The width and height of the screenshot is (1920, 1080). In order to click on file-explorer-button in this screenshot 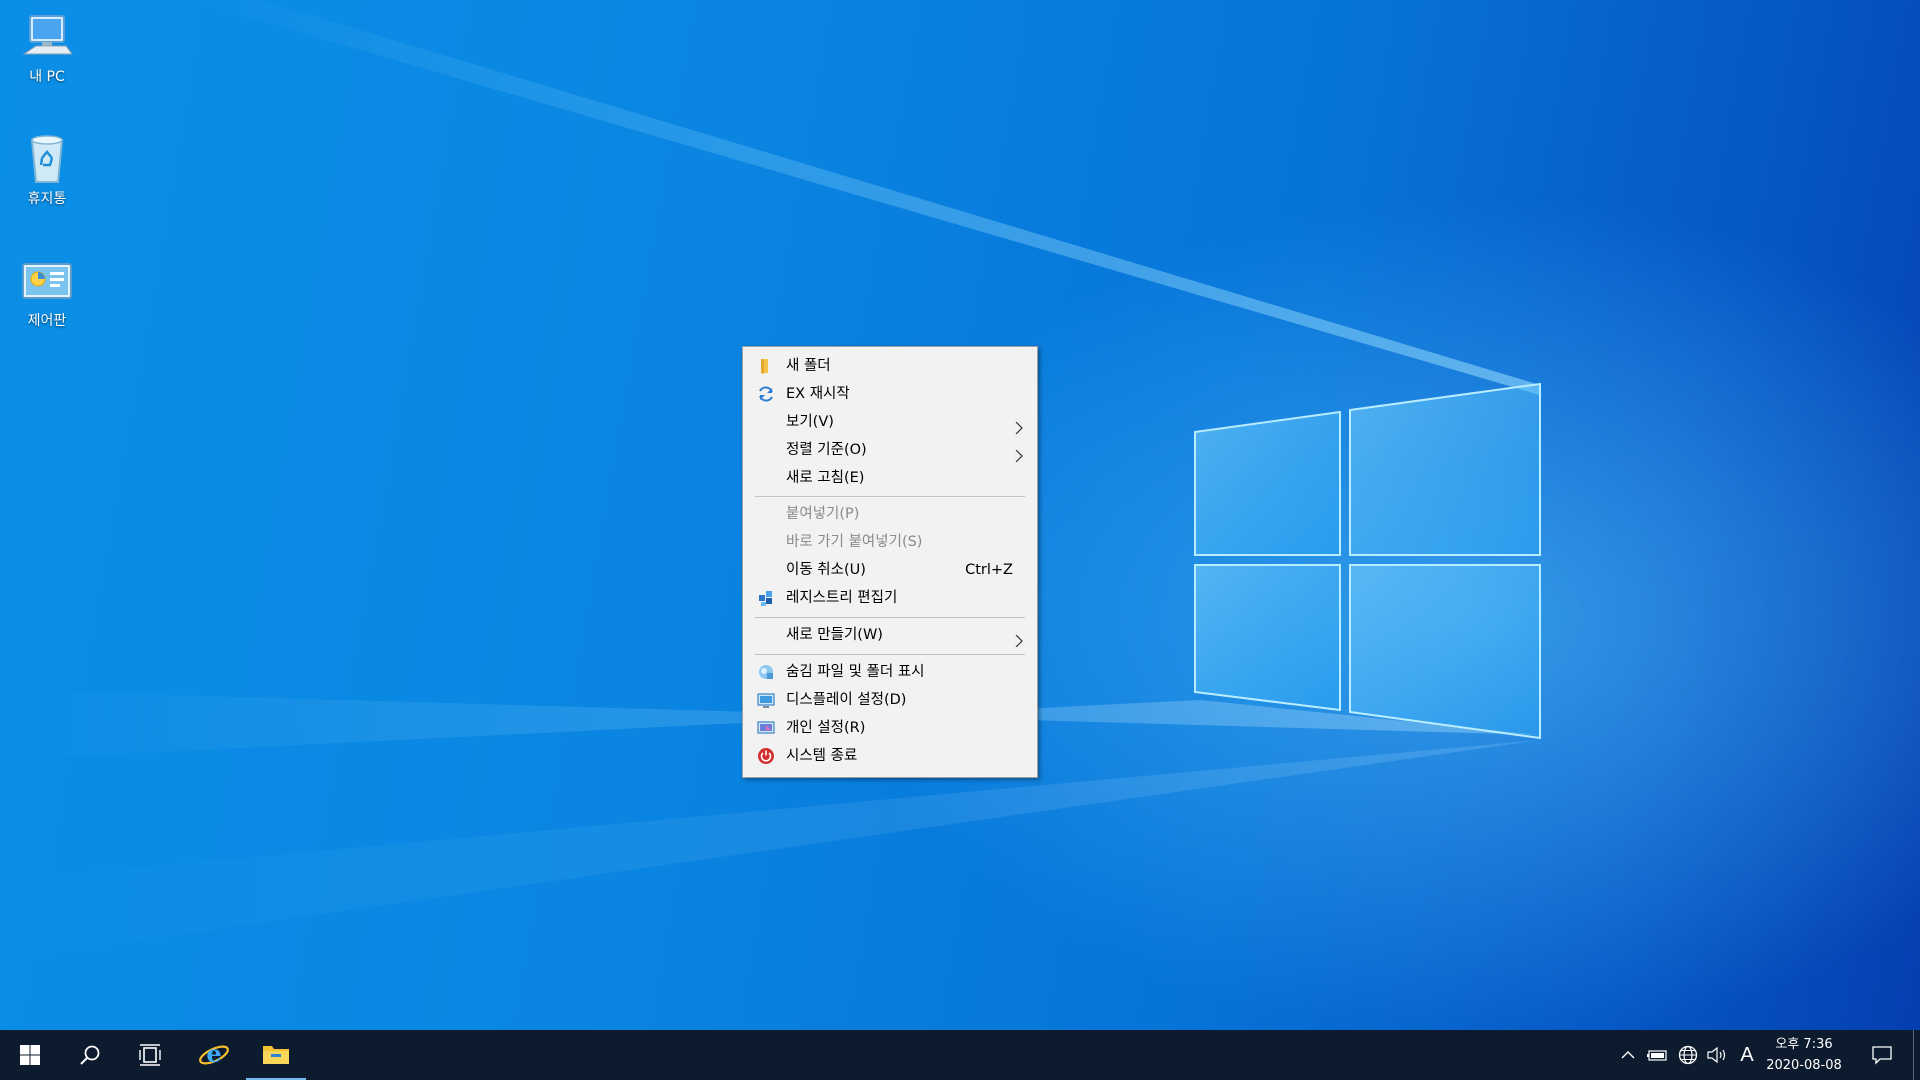, I will do `click(276, 1055)`.